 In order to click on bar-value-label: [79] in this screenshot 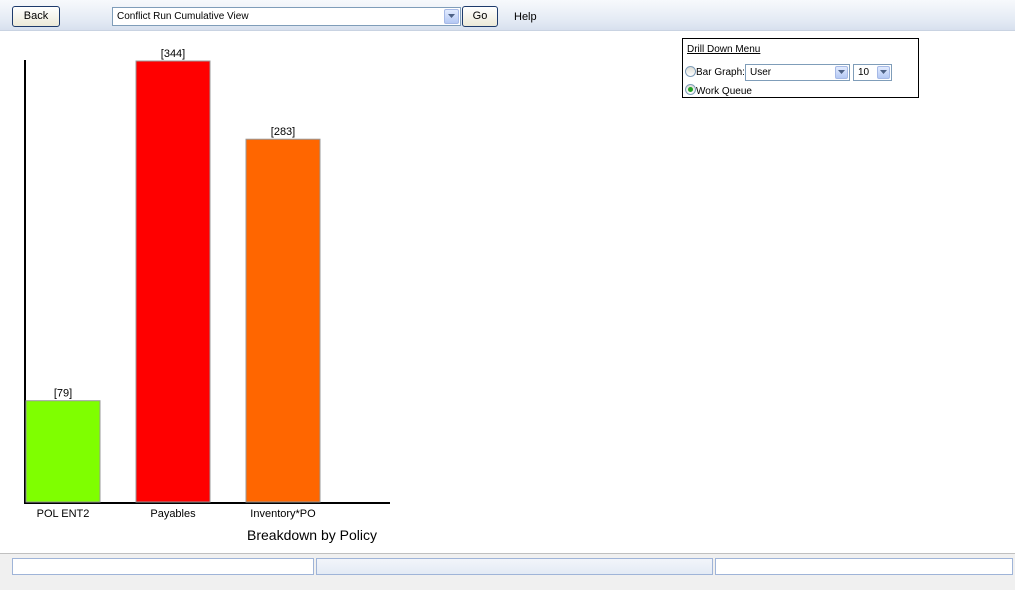, I will do `click(63, 394)`.